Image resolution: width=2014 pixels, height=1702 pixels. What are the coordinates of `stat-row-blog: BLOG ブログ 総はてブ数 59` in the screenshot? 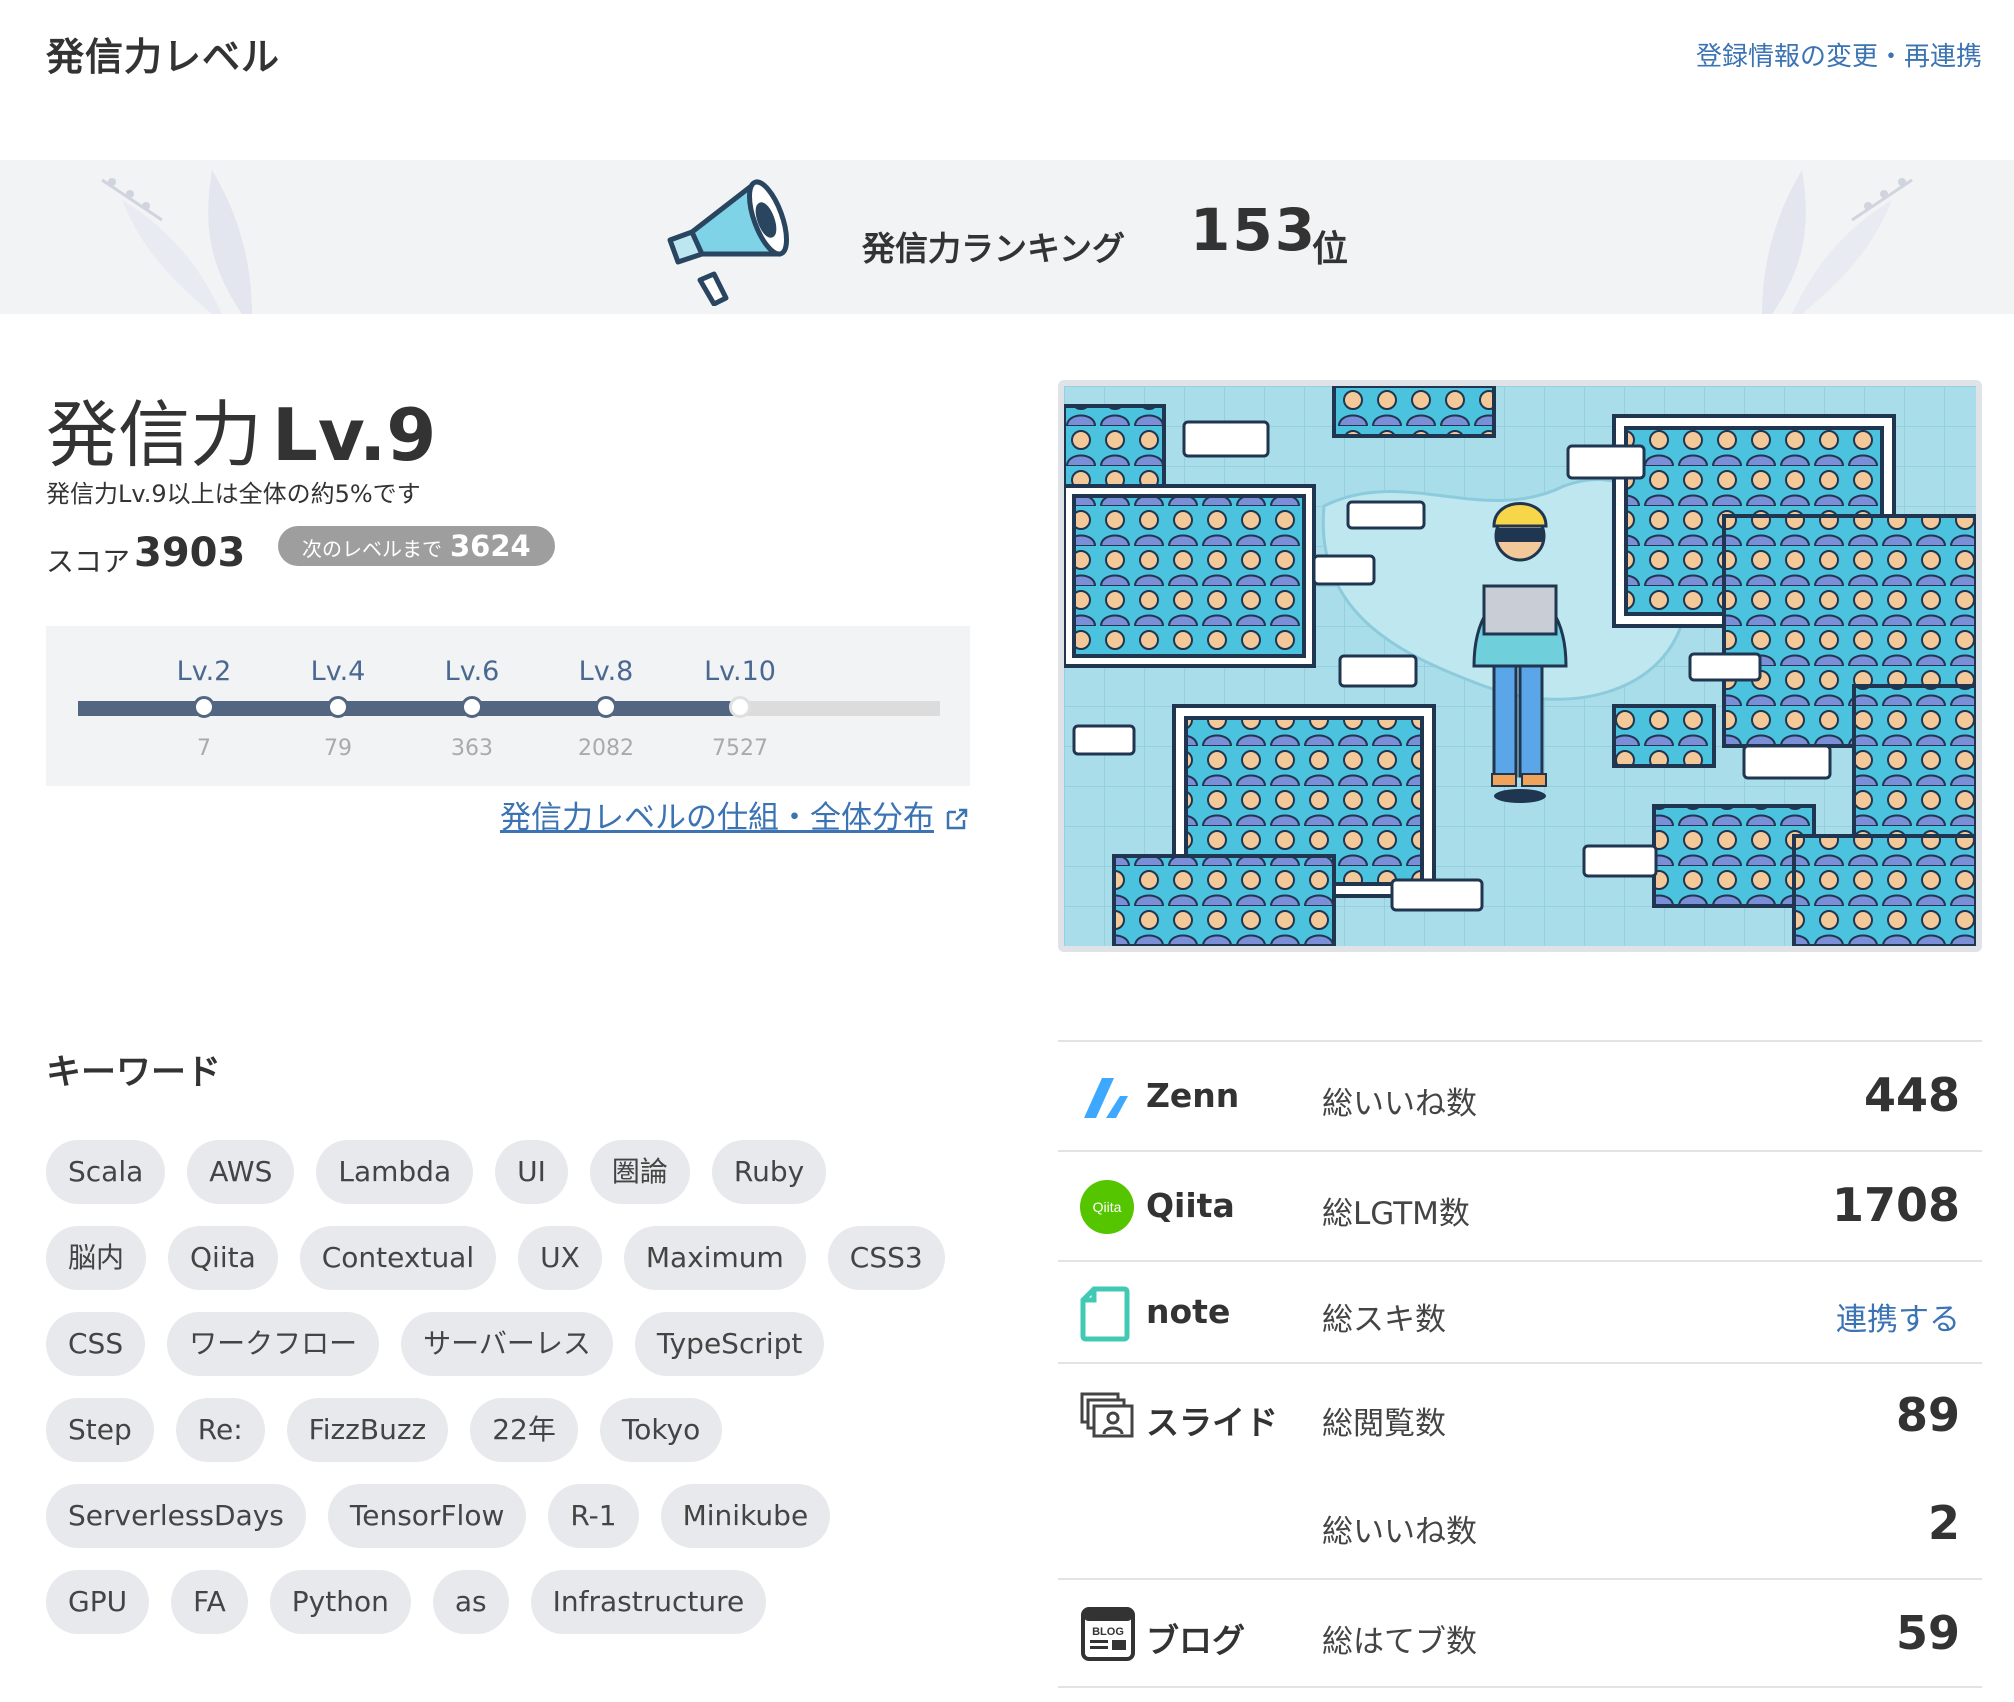 It's located at (1520, 1633).